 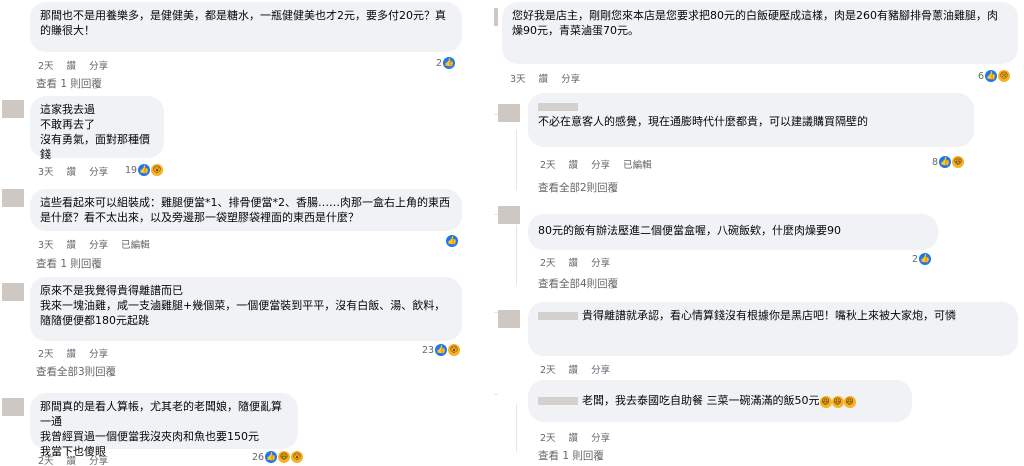 I want to click on comment-bubble: 80元的飯有辦法壓進二個便當盒喔，八碗飯欸，什麼肉燥要90, so click(x=733, y=232).